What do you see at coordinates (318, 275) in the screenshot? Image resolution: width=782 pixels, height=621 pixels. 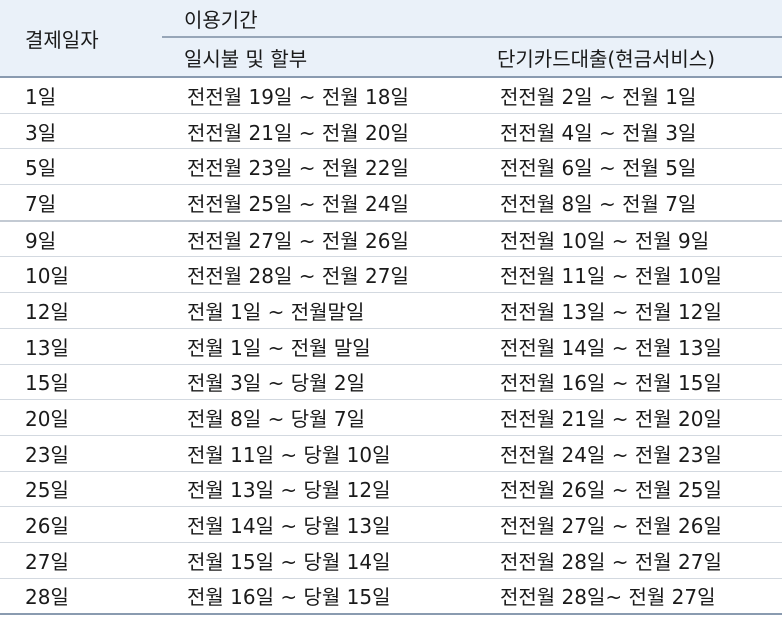 I see `installment-period-cell: 전전월 28일 ~ 전월 27일` at bounding box center [318, 275].